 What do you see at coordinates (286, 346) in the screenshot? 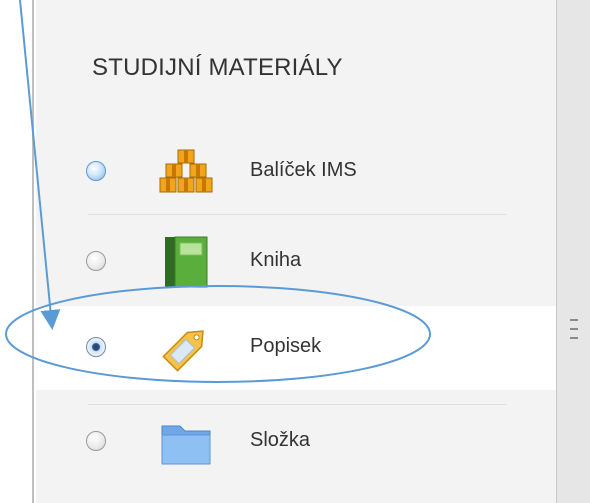
I see `option-label: Popisek` at bounding box center [286, 346].